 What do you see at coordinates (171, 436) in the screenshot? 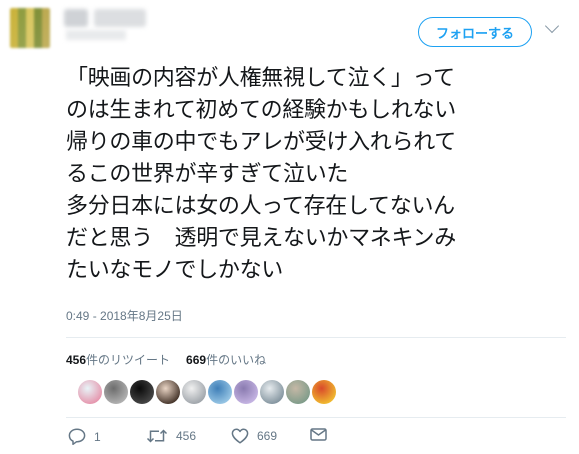
I see `retweet-button: 456` at bounding box center [171, 436].